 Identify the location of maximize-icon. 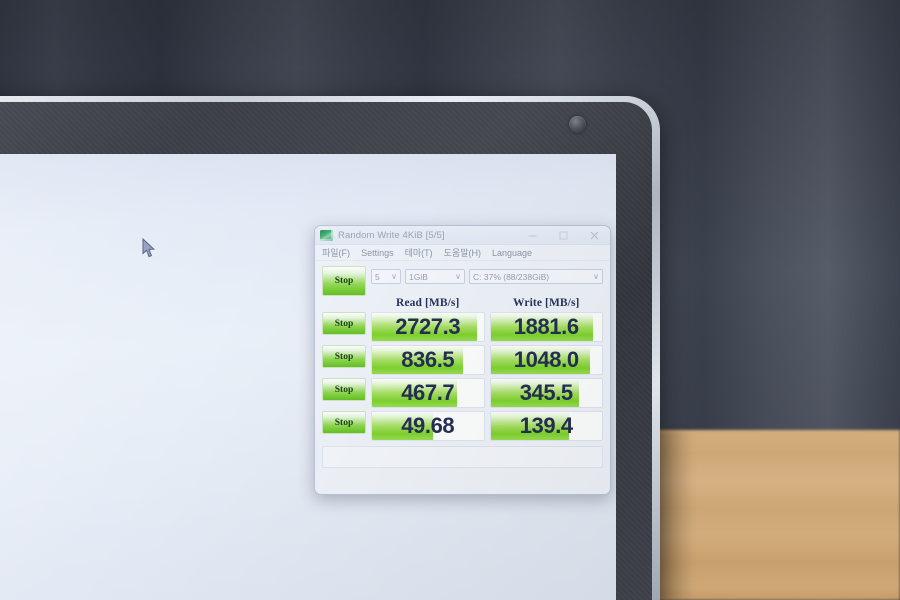
(563, 235).